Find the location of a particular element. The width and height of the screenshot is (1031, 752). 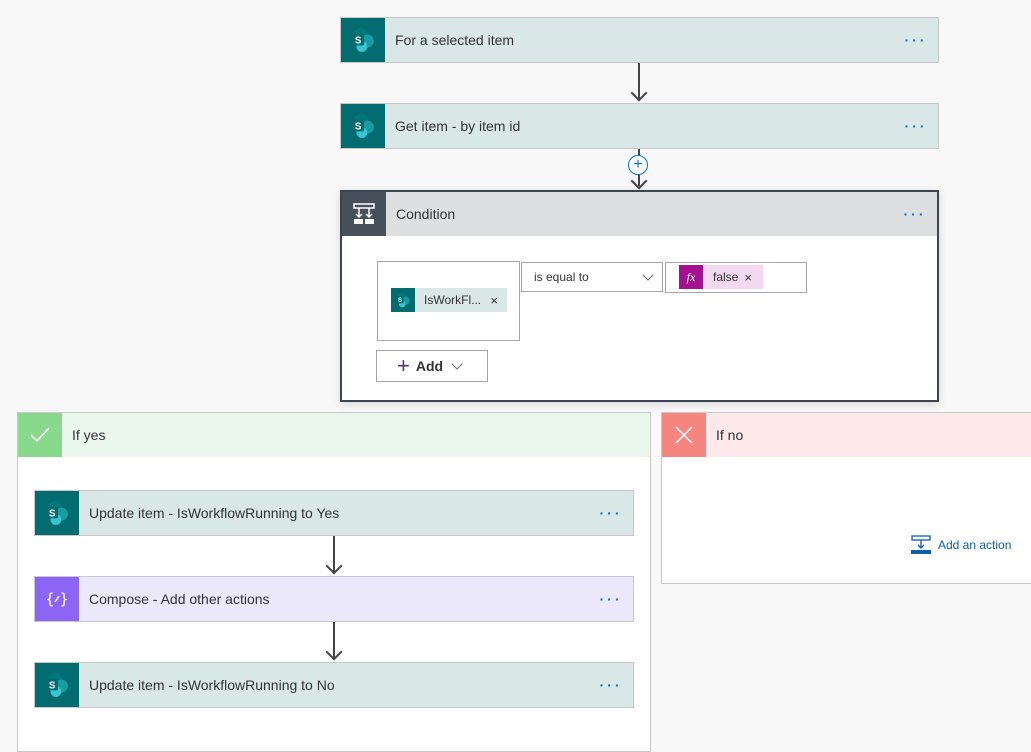

token-label: false is located at coordinates (726, 277).